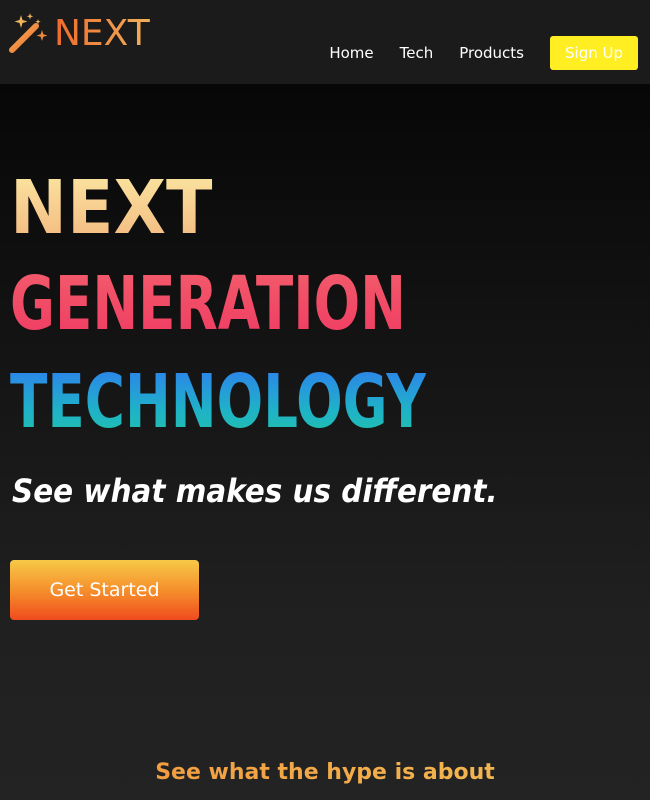  What do you see at coordinates (325, 42) in the screenshot?
I see `navbar: NEXT Home Tech Products Sign Up` at bounding box center [325, 42].